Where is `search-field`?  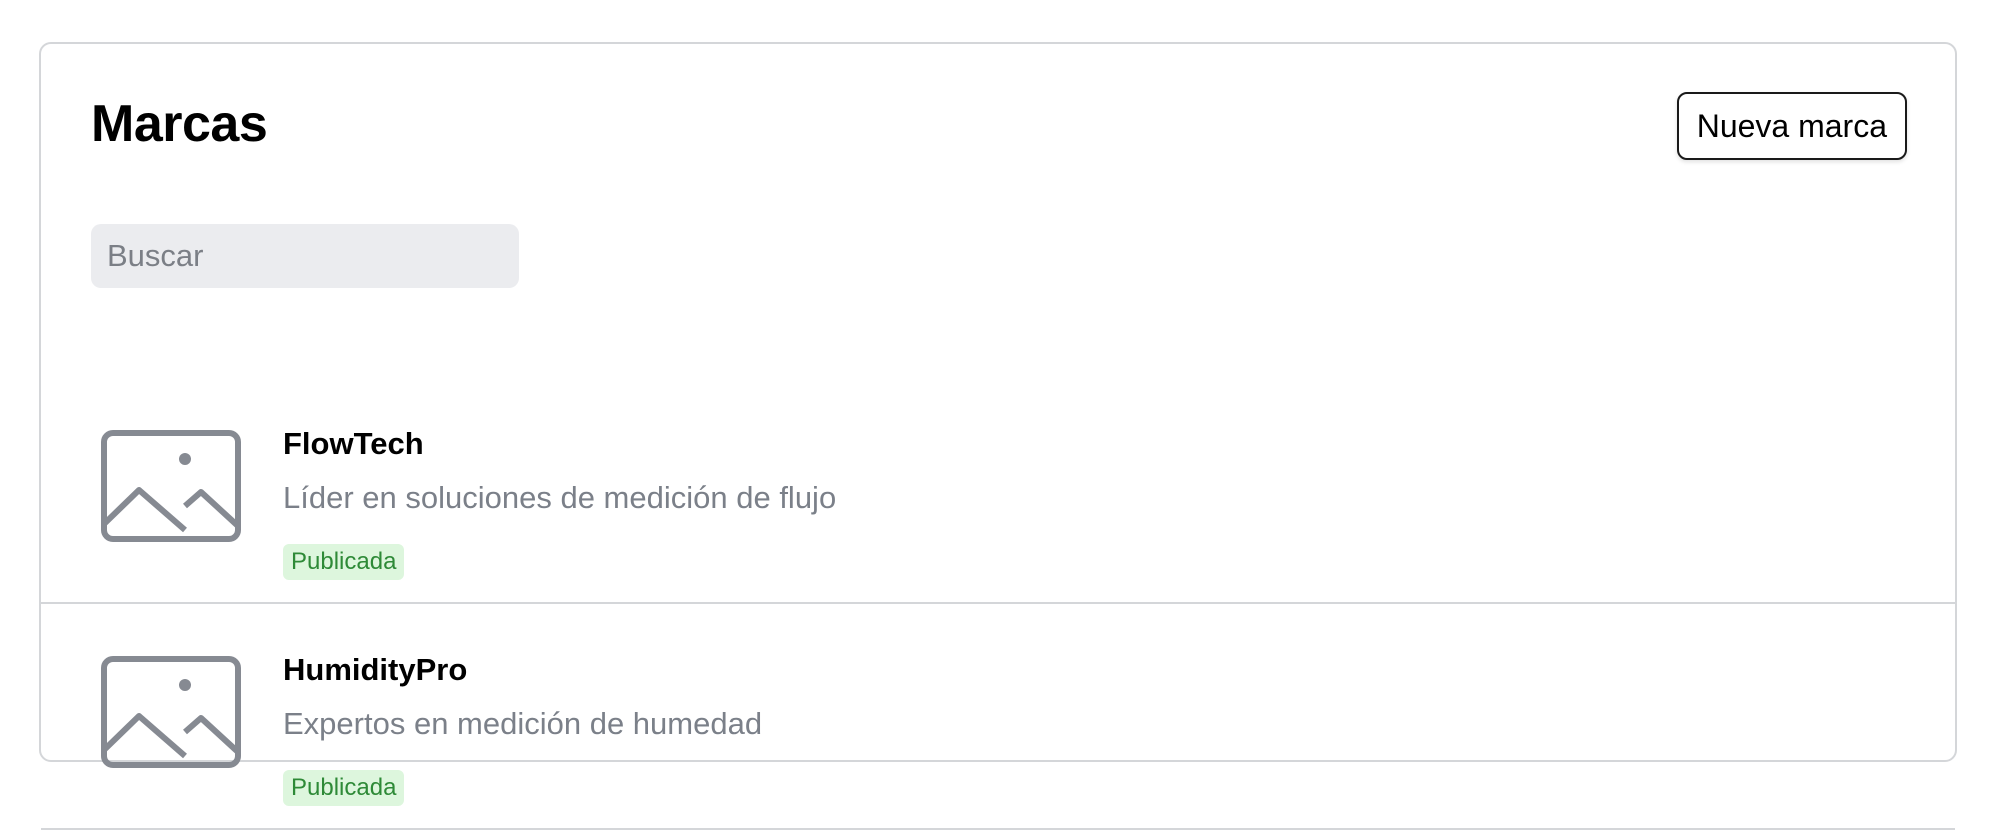
search-field is located at coordinates (305, 256).